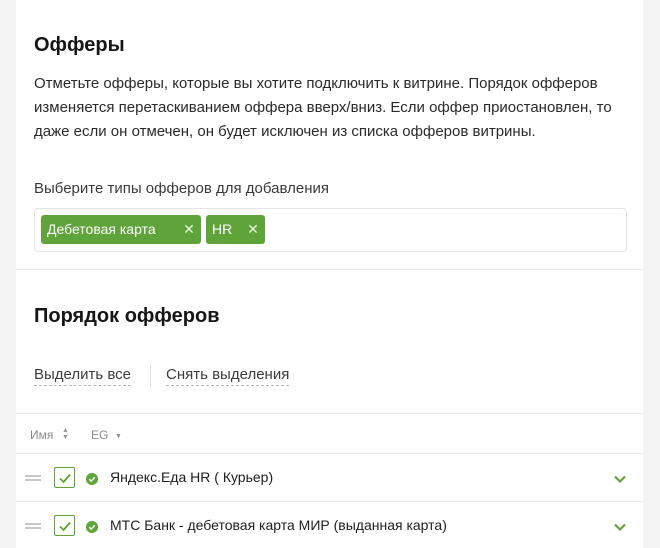  Describe the element at coordinates (192, 477) in the screenshot. I see `offer-title: Яндекс.Еда HR ( Курьер)` at that location.